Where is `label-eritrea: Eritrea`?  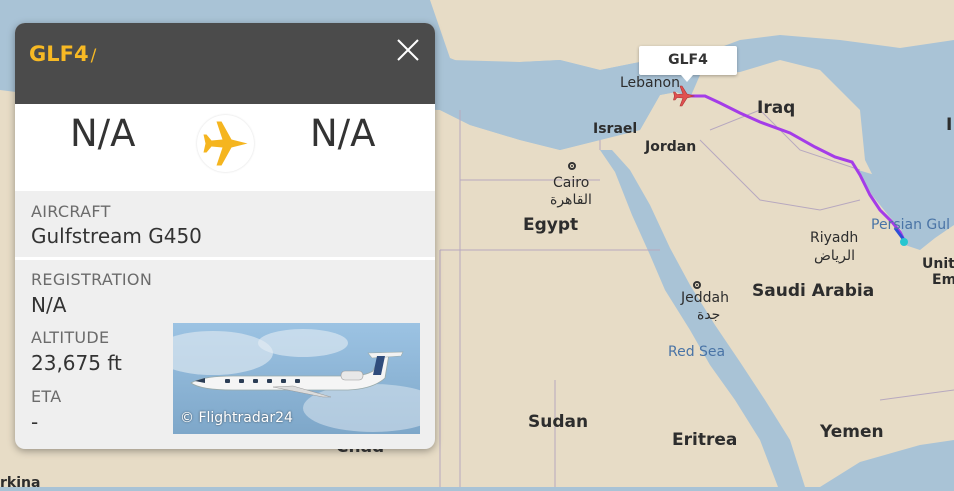
label-eritrea: Eritrea is located at coordinates (705, 440).